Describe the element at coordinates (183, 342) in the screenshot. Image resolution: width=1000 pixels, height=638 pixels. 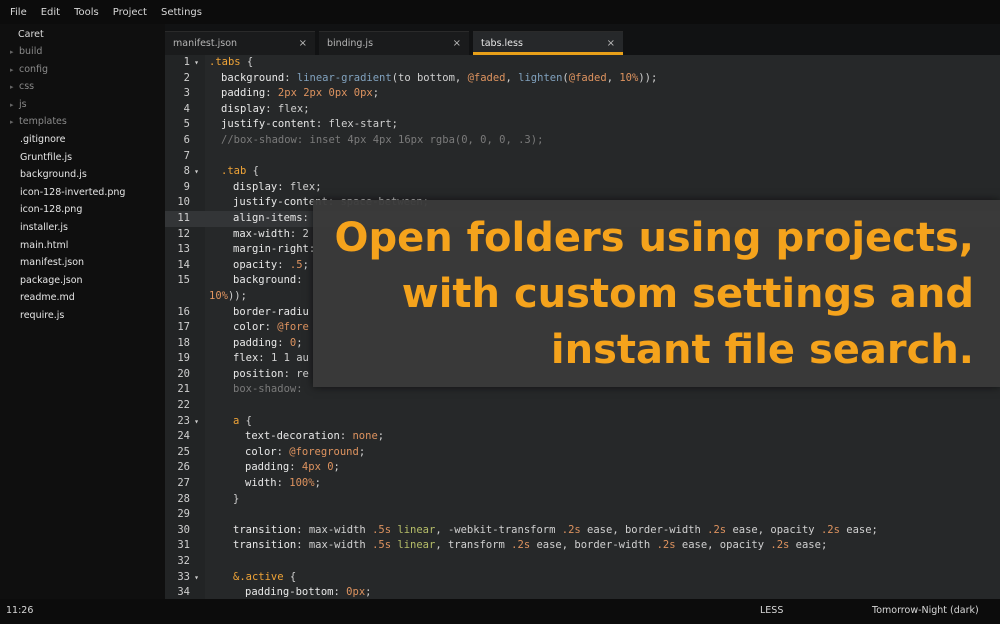
I see `line-number: 18` at that location.